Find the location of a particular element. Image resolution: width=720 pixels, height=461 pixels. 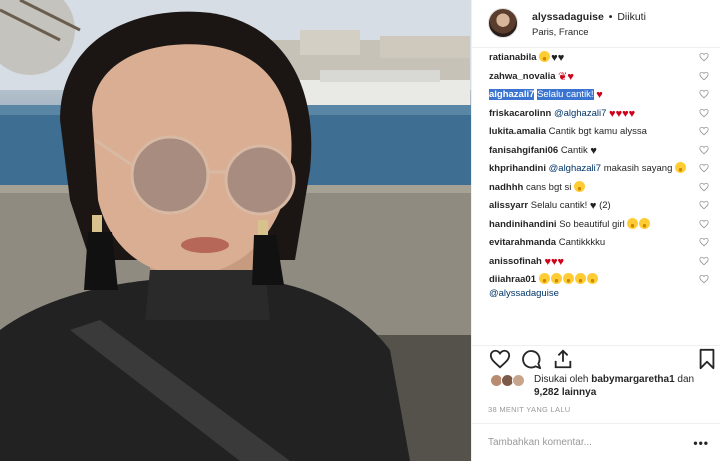

post-author: alyssadaguise • Diikuti is located at coordinates (589, 17).